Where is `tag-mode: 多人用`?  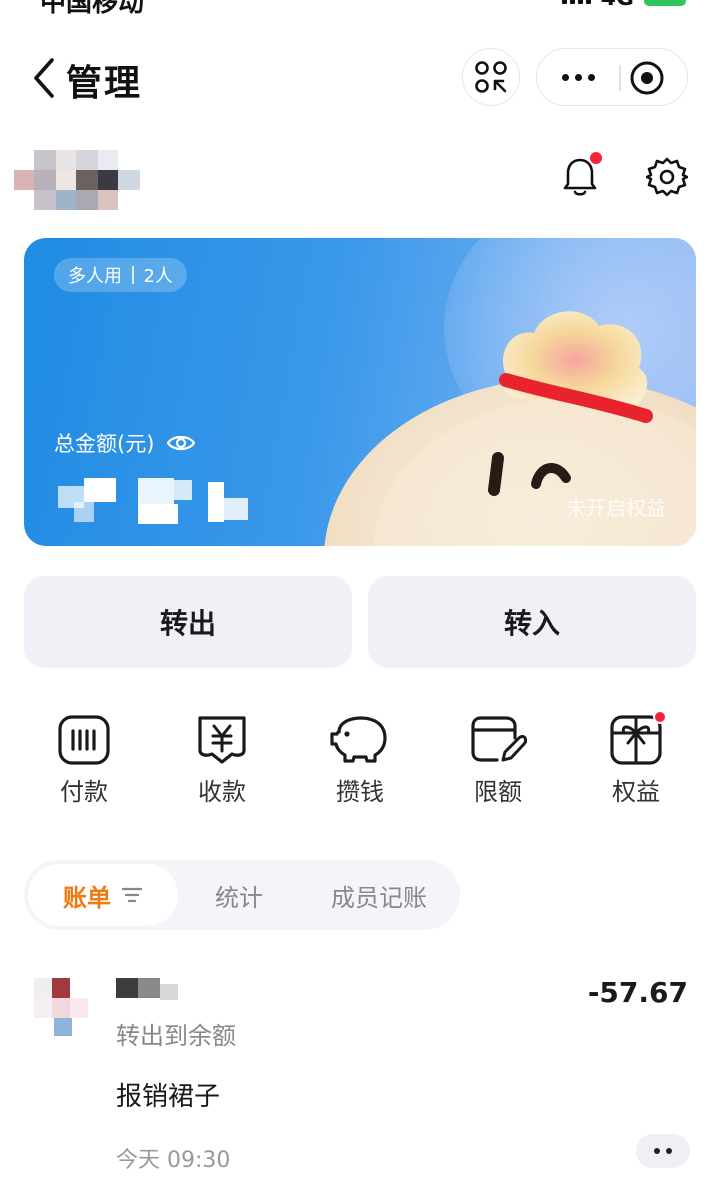
tag-mode: 多人用 is located at coordinates (95, 276).